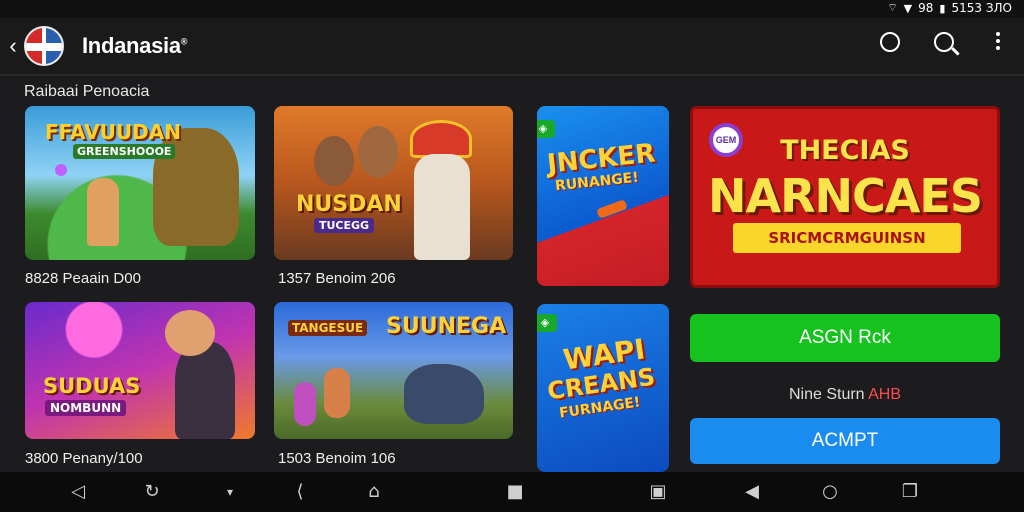 Image resolution: width=1024 pixels, height=512 pixels. What do you see at coordinates (926, 8) in the screenshot?
I see `battery-label: 98` at bounding box center [926, 8].